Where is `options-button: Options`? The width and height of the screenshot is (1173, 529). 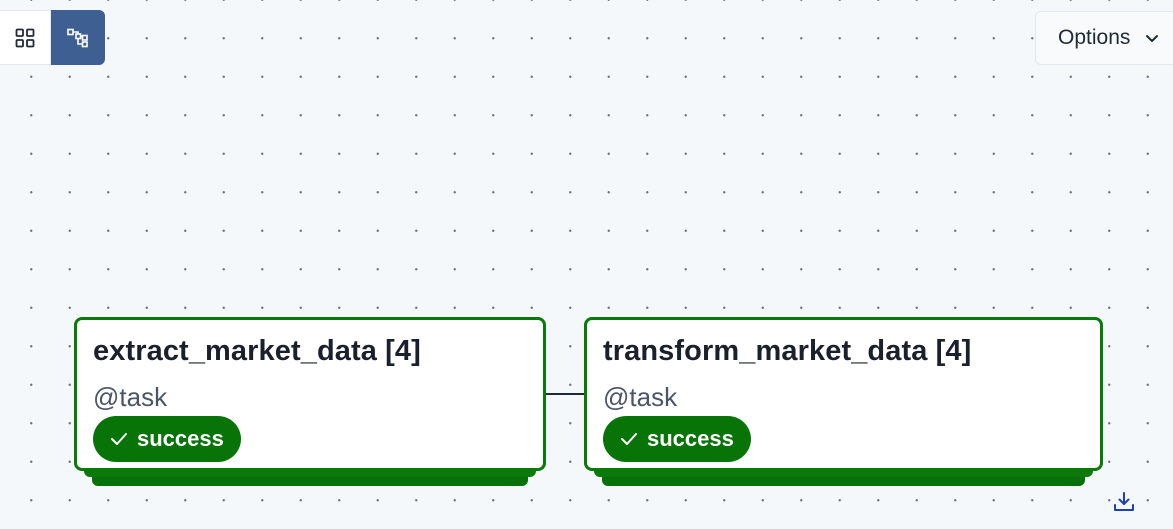
options-button: Options is located at coordinates (1104, 38).